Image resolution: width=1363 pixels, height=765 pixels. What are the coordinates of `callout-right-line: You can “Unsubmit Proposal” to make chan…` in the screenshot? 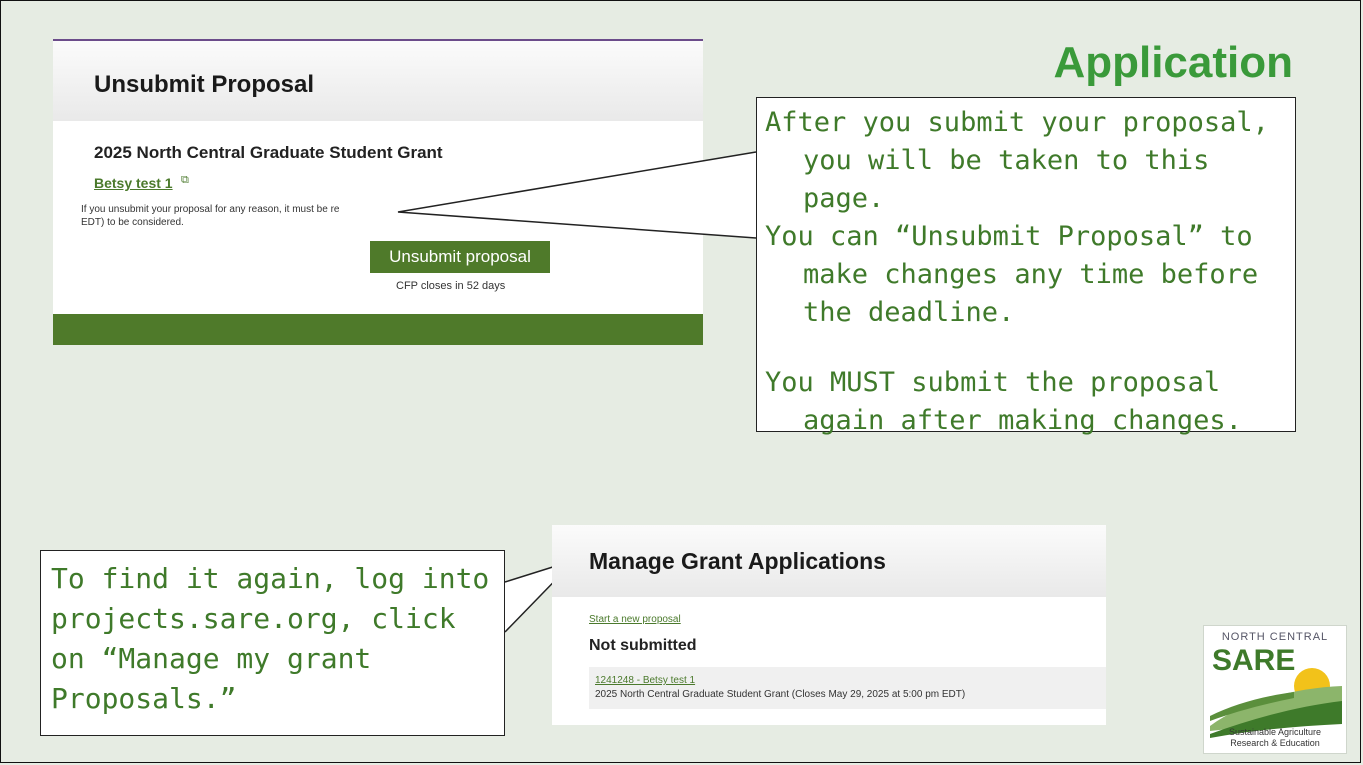 It's located at (1012, 274).